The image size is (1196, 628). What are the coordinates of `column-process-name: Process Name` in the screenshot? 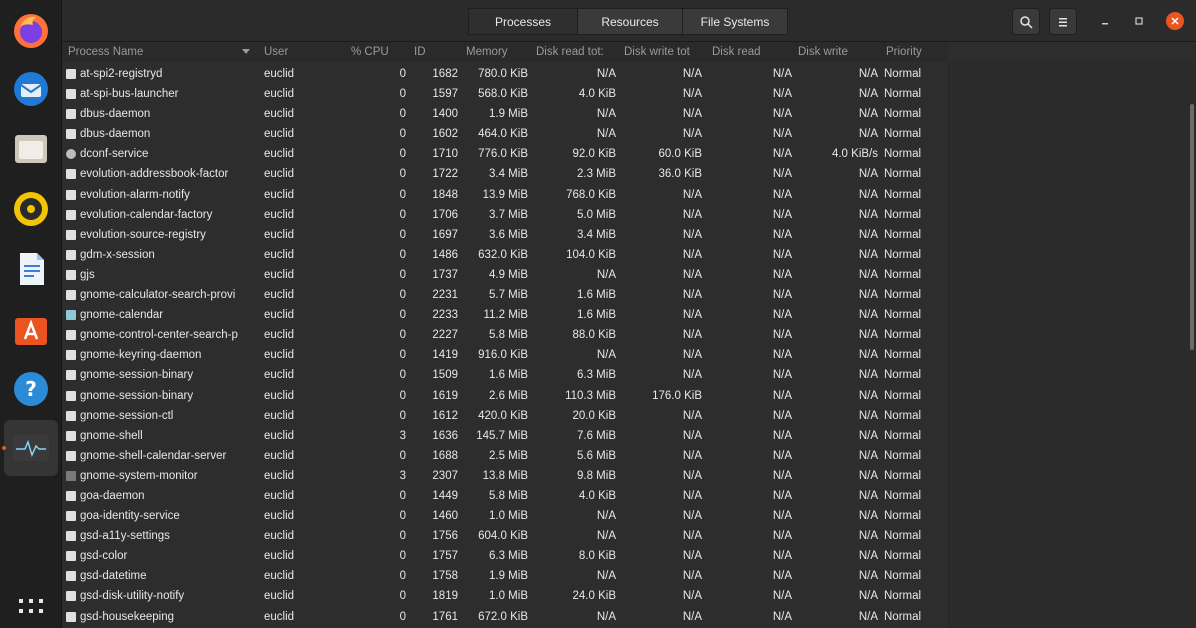 It's located at (158, 52).